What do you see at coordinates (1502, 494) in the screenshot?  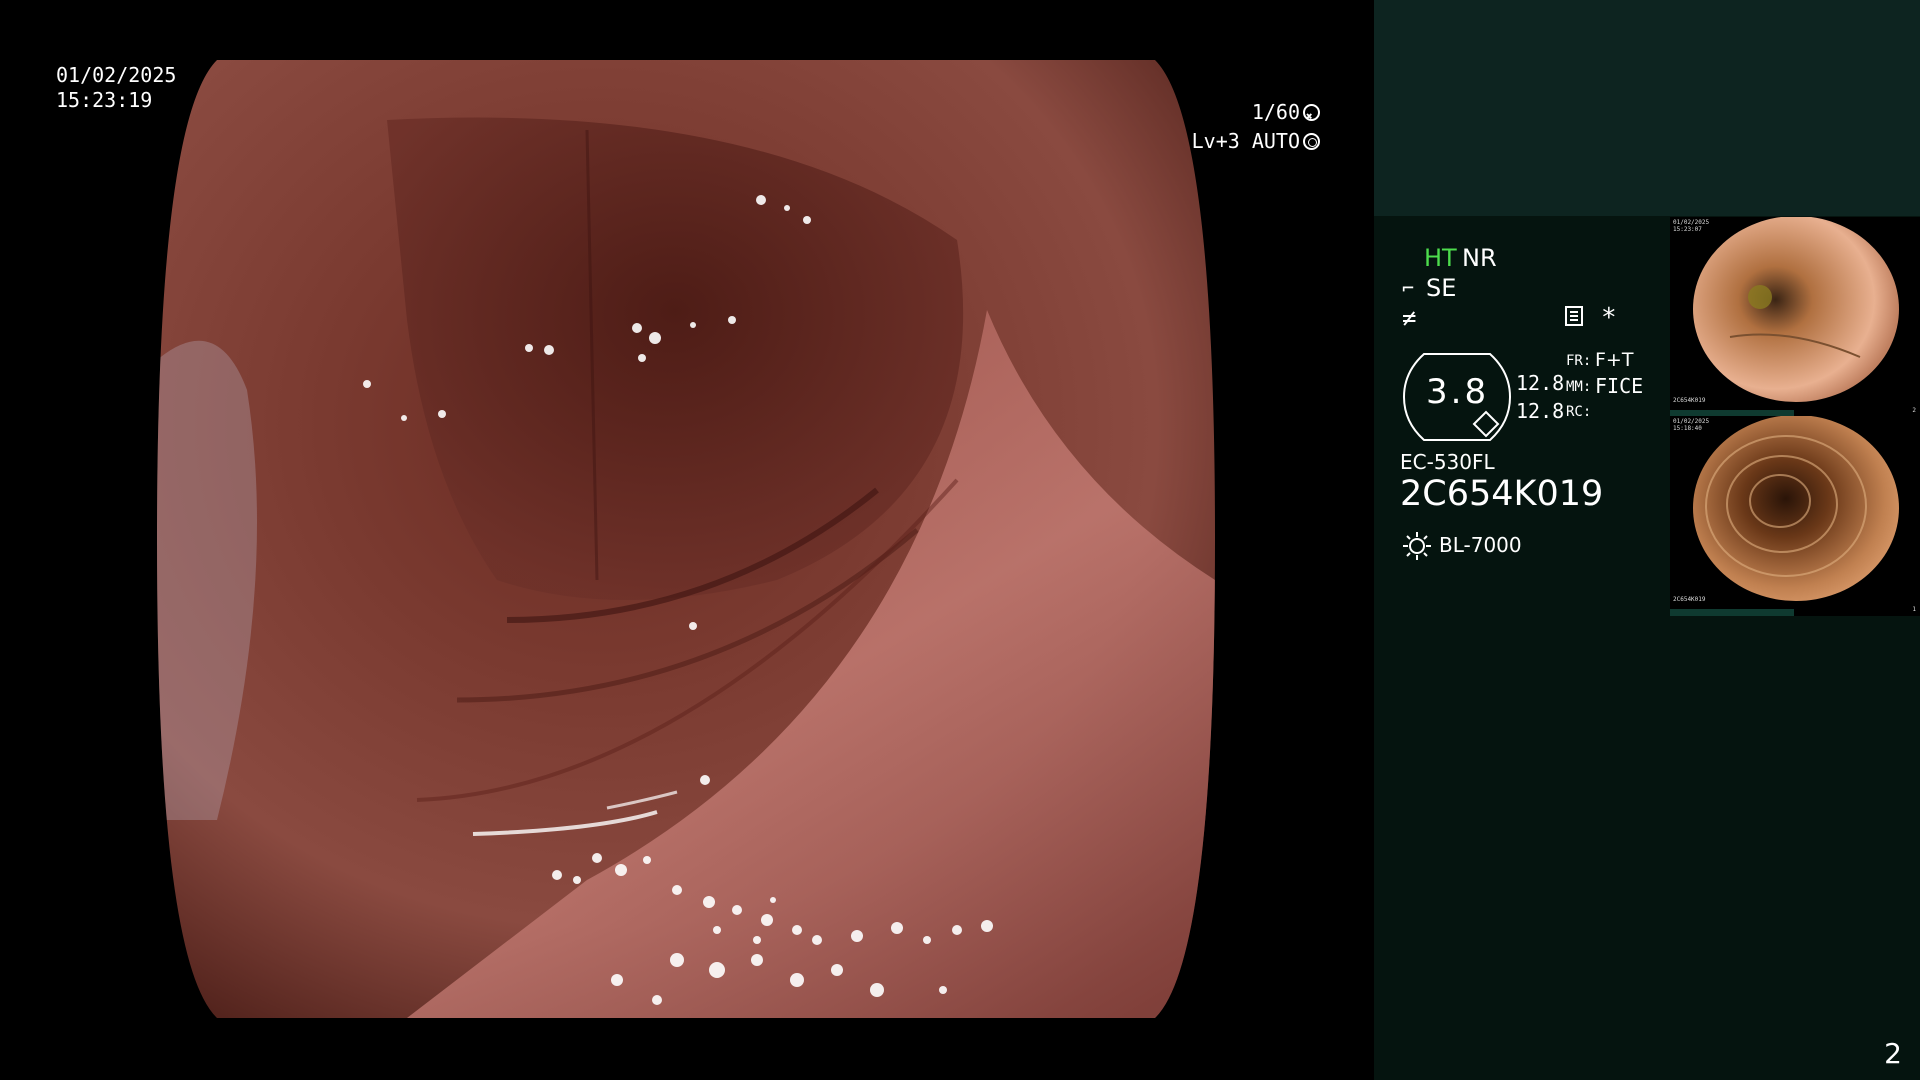 I see `scope-serial: 2C654K019` at bounding box center [1502, 494].